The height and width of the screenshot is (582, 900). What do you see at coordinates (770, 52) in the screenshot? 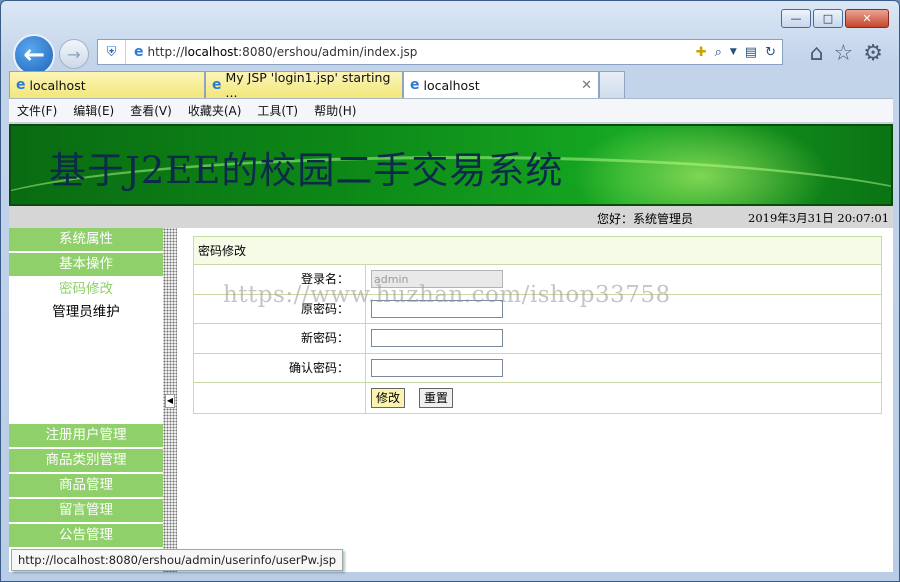
I see `refresh-icon: ↻` at bounding box center [770, 52].